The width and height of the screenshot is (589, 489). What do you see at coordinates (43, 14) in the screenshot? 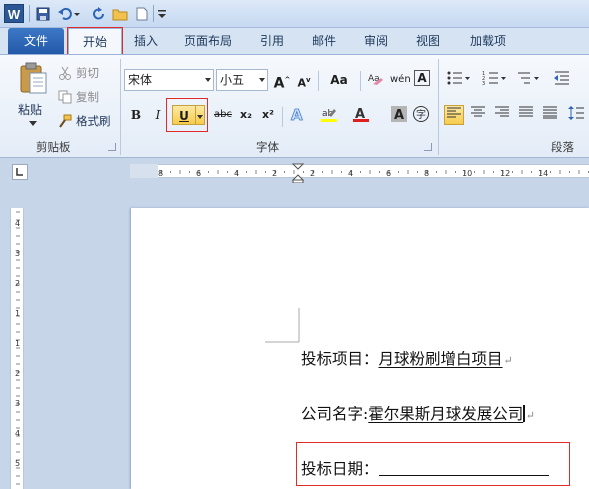
I see `save-icon` at bounding box center [43, 14].